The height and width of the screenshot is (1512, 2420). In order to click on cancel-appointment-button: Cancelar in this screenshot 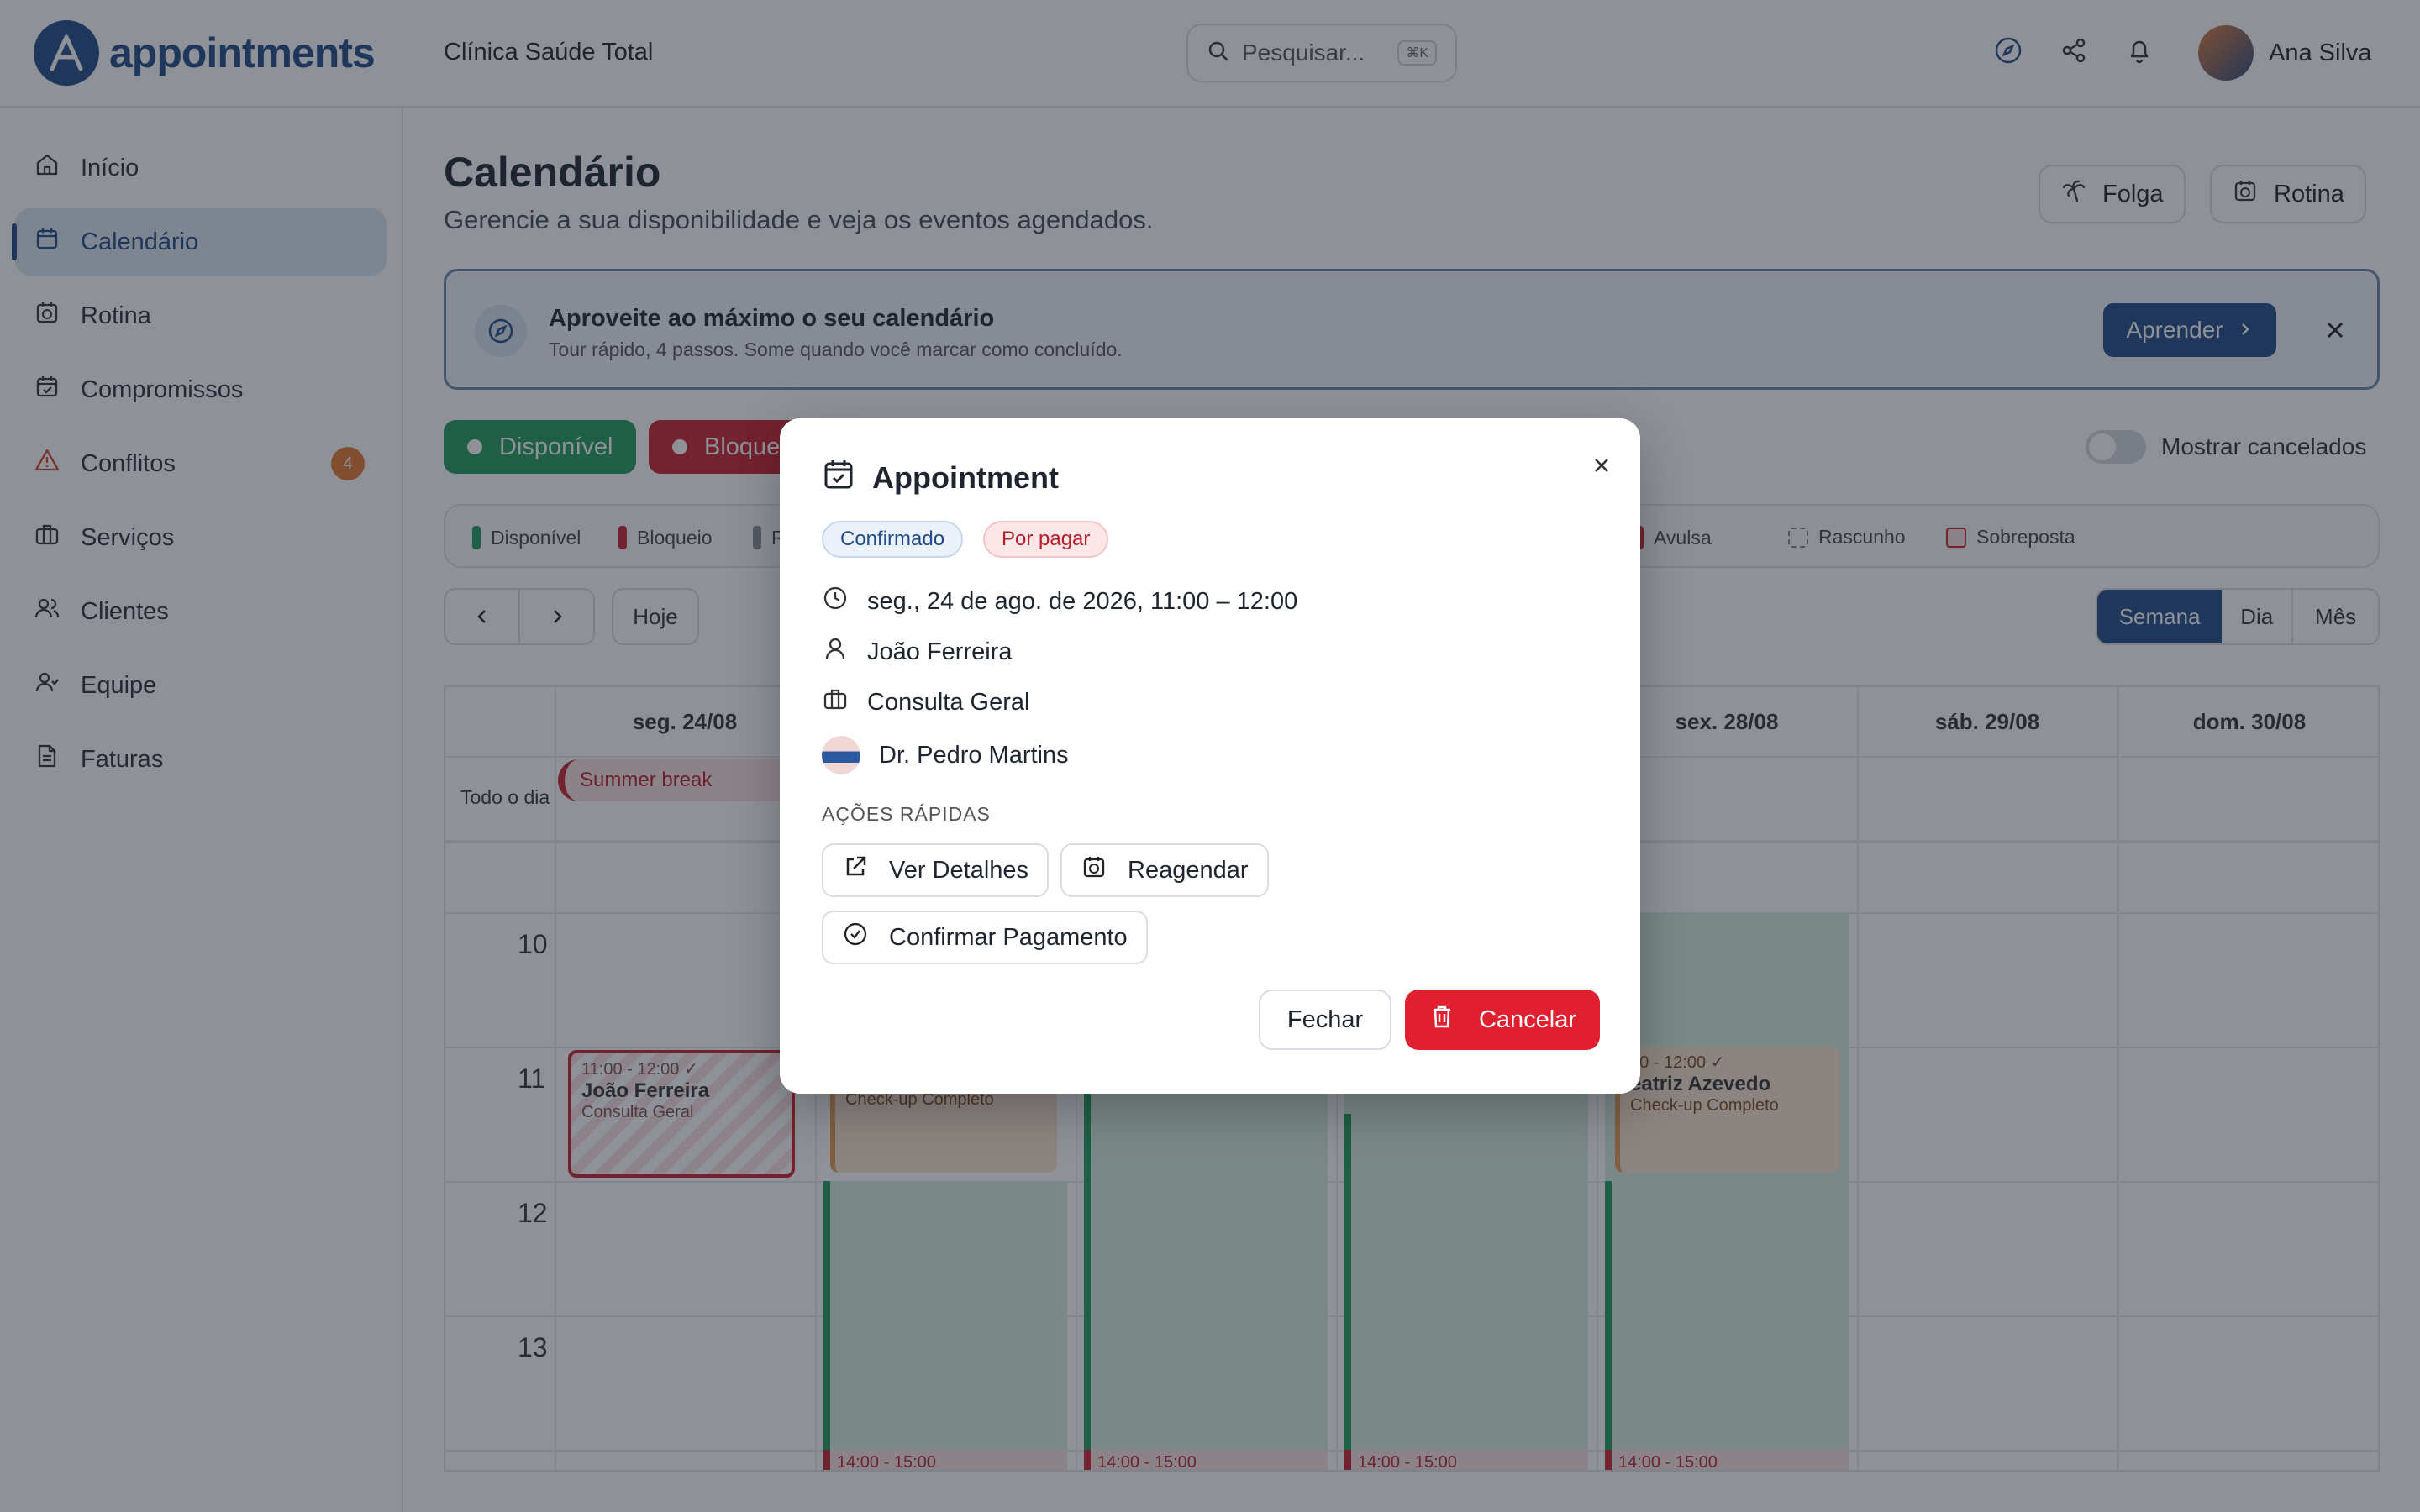, I will do `click(1502, 1020)`.